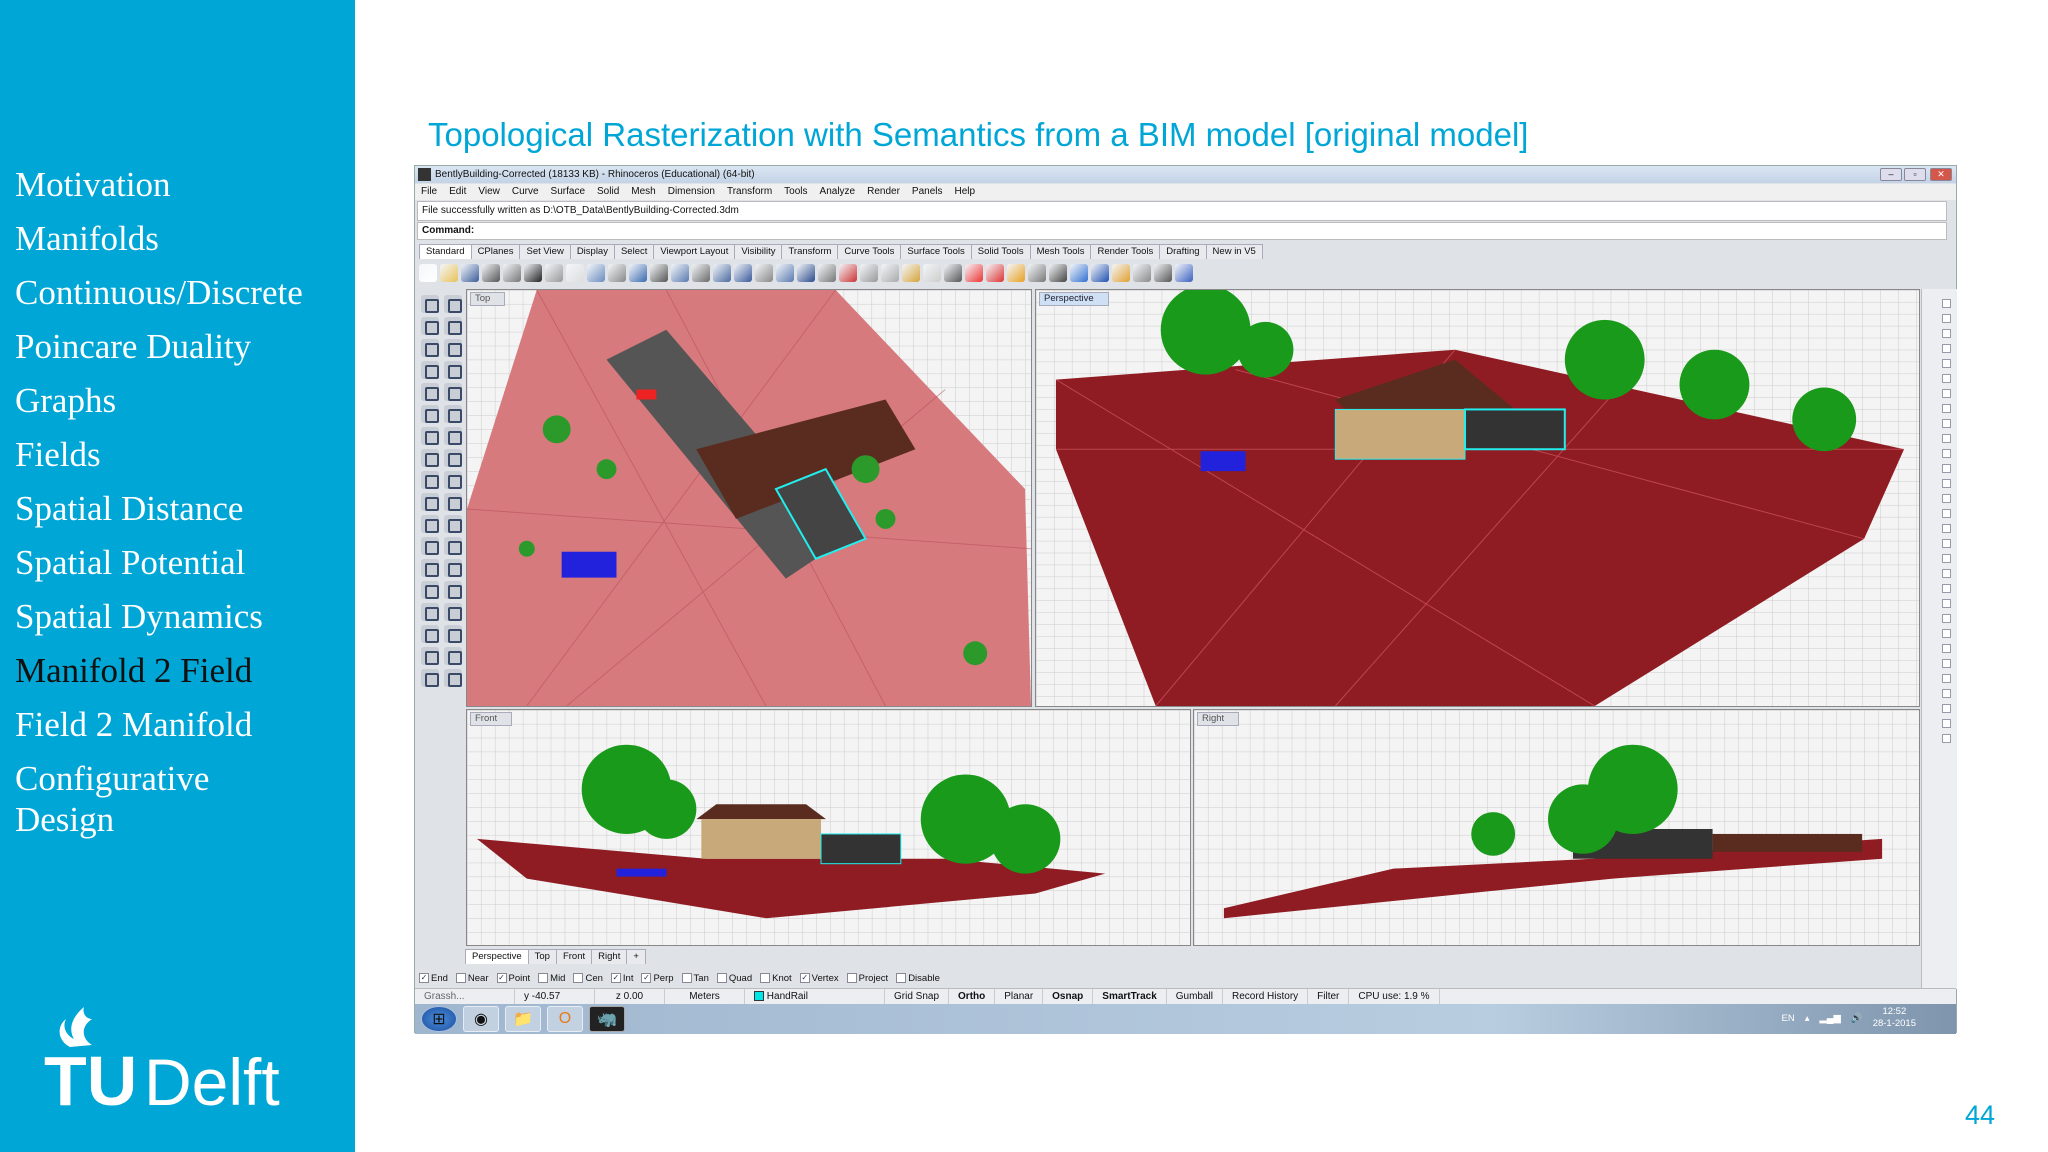  Describe the element at coordinates (523, 1019) in the screenshot. I see `file-explorer-icon: 📁` at that location.